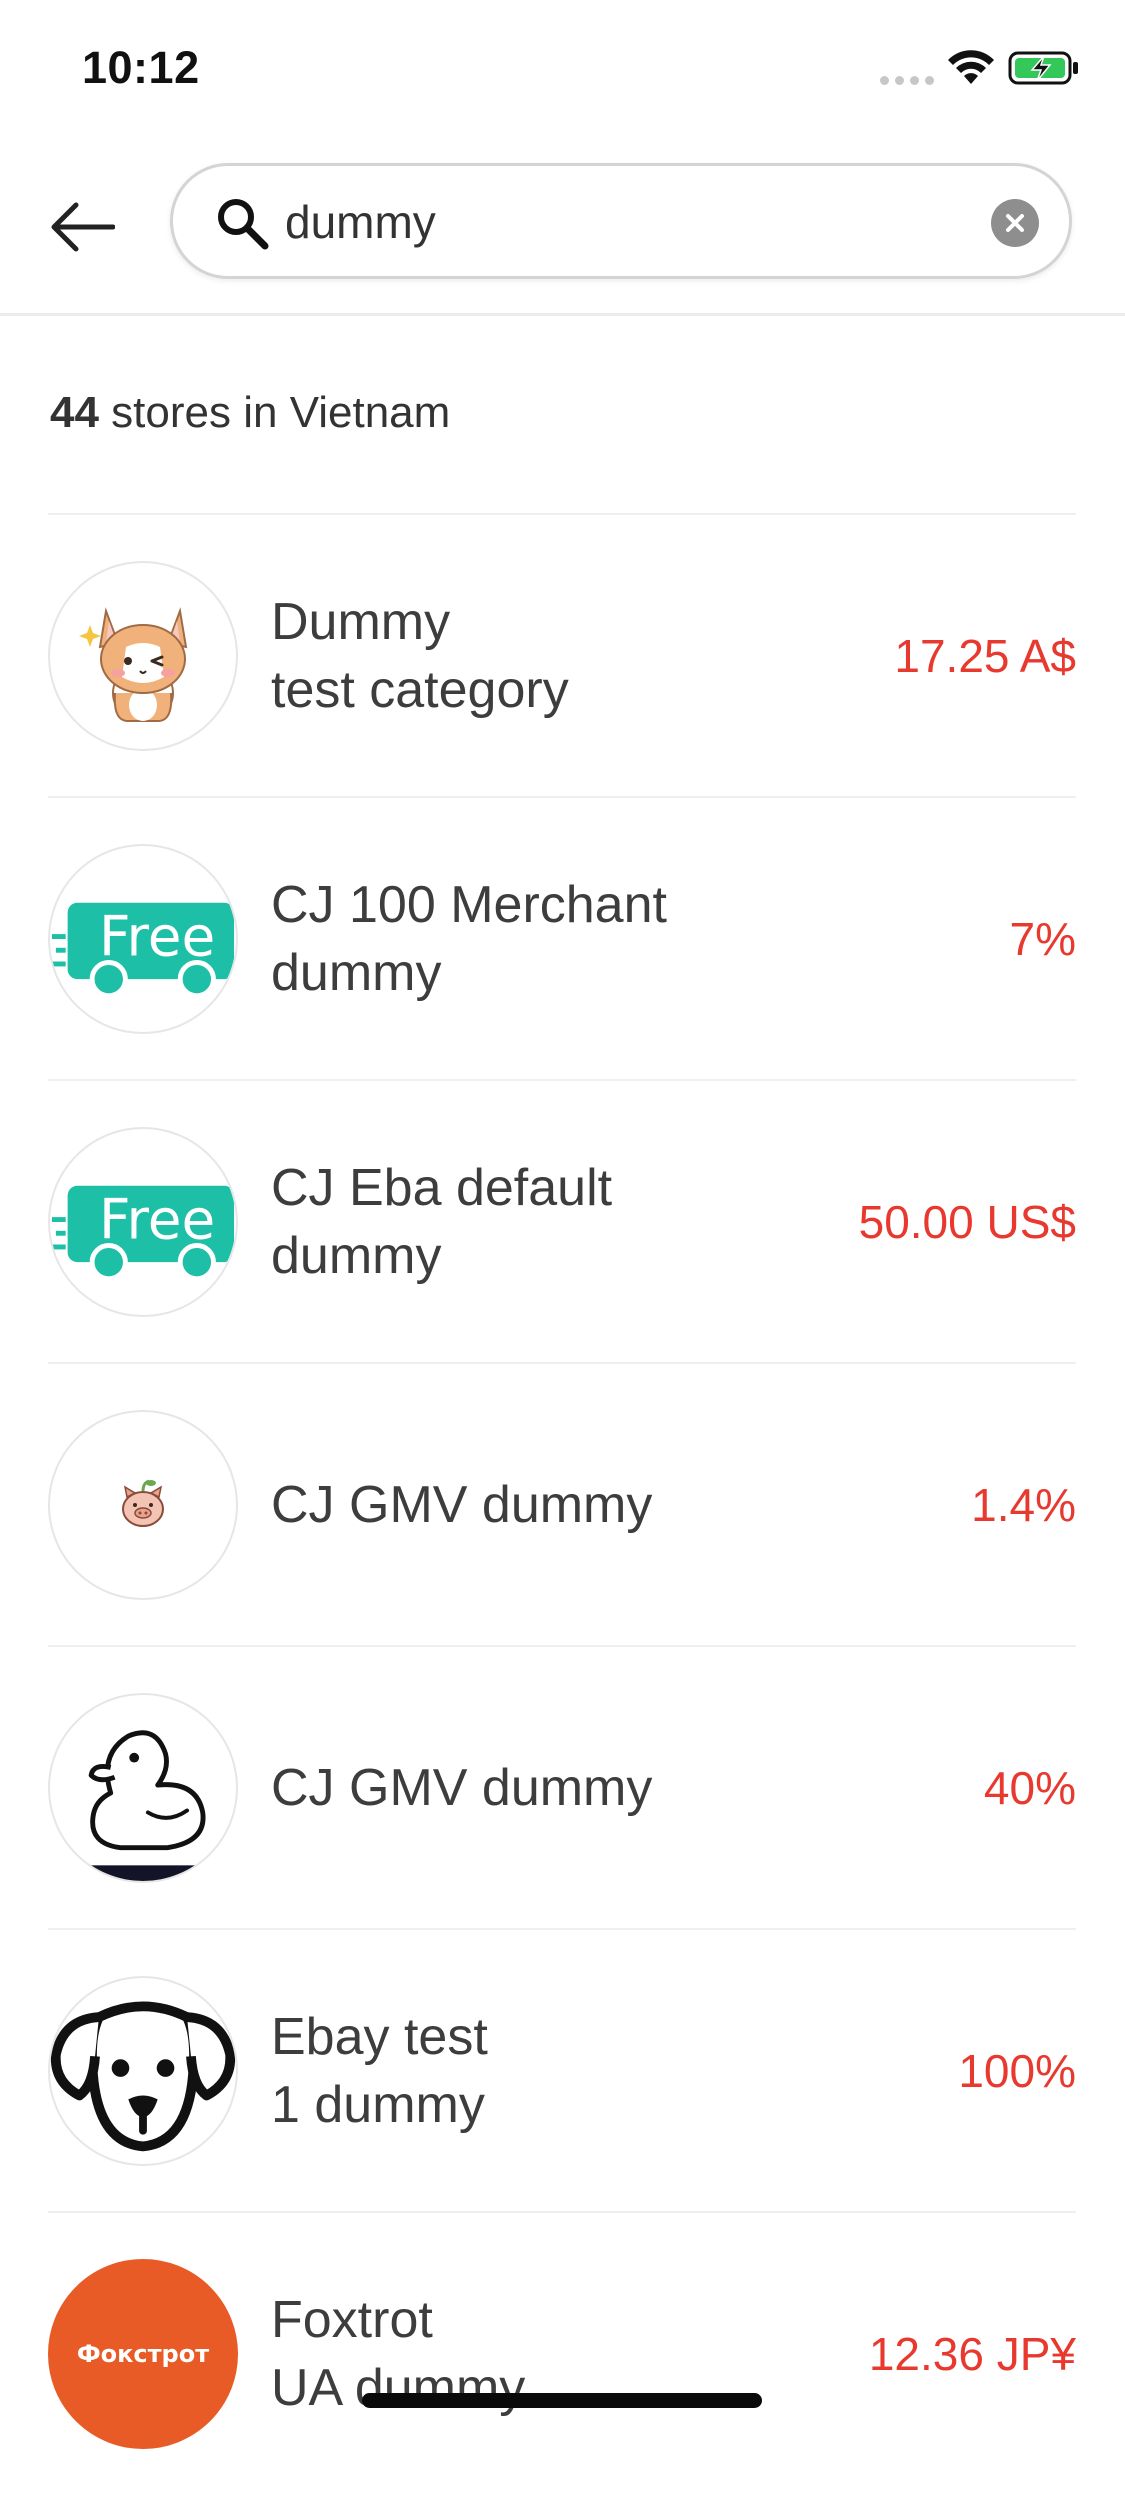 The image size is (1125, 2494). What do you see at coordinates (562, 67) in the screenshot?
I see `status-bar: 10:12` at bounding box center [562, 67].